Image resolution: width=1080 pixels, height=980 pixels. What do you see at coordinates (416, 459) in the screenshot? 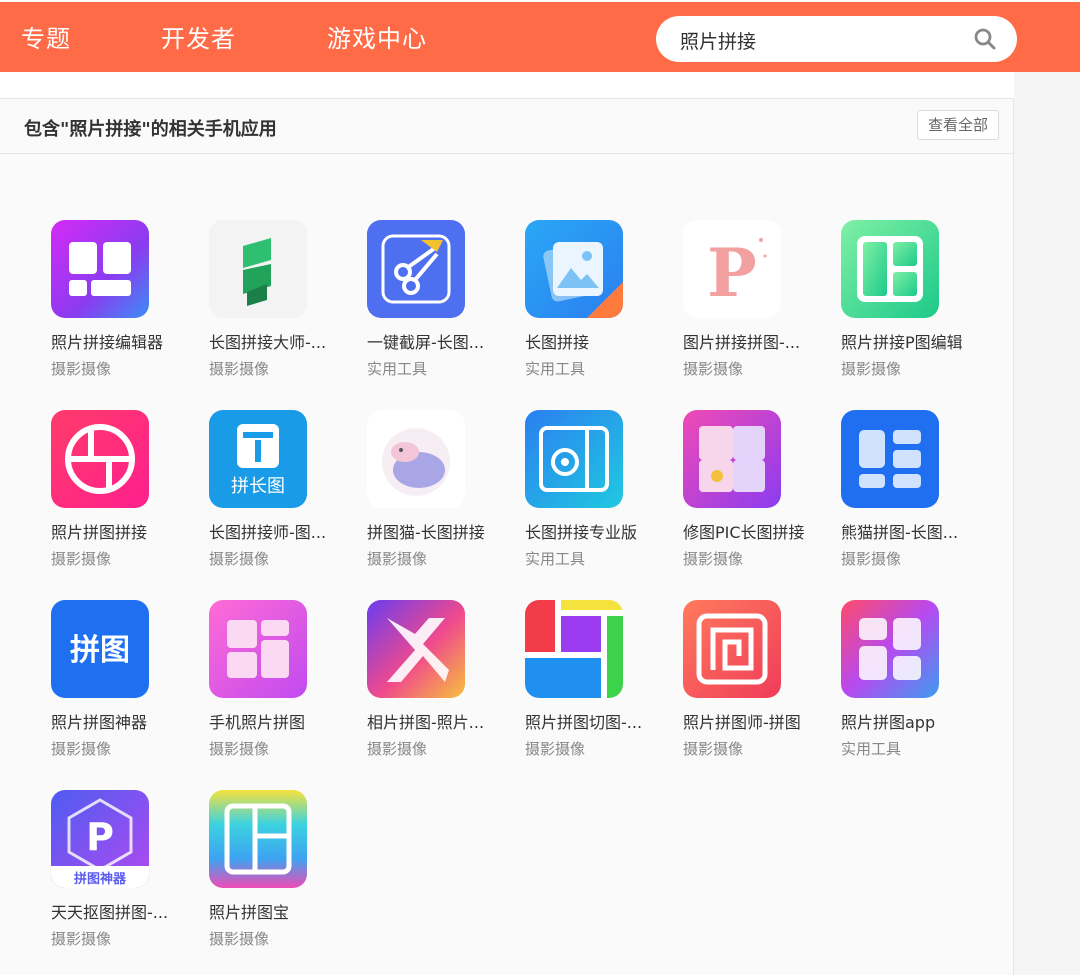
I see `cat-icon` at bounding box center [416, 459].